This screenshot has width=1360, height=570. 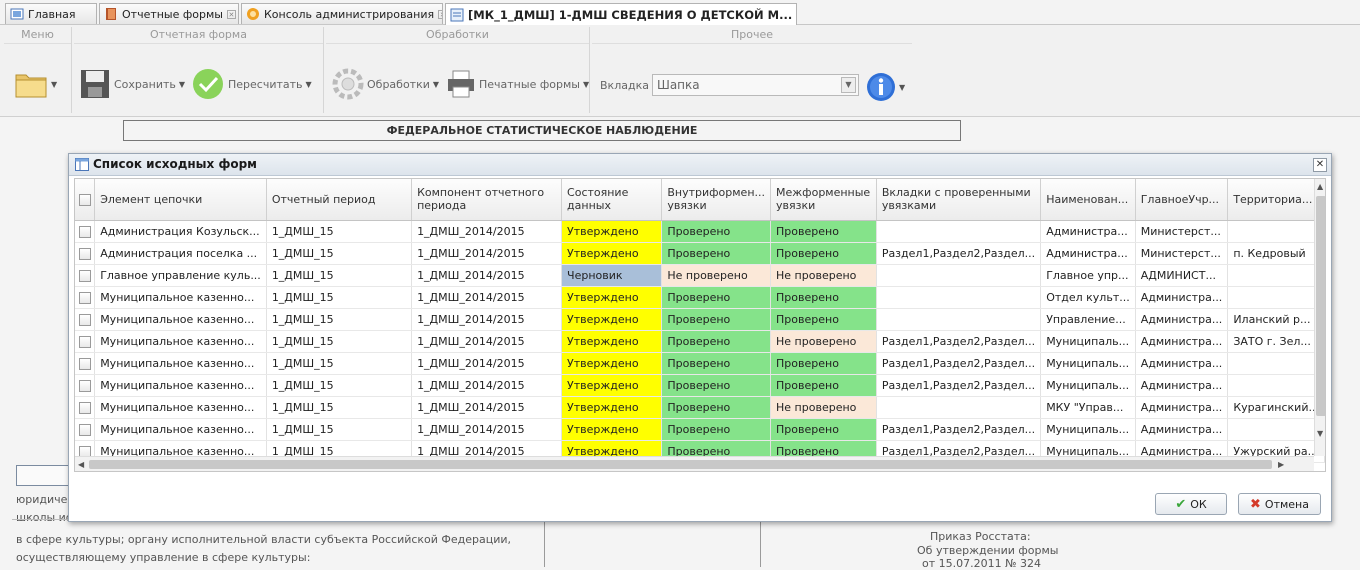 I want to click on doc-input-box, so click(x=43, y=475).